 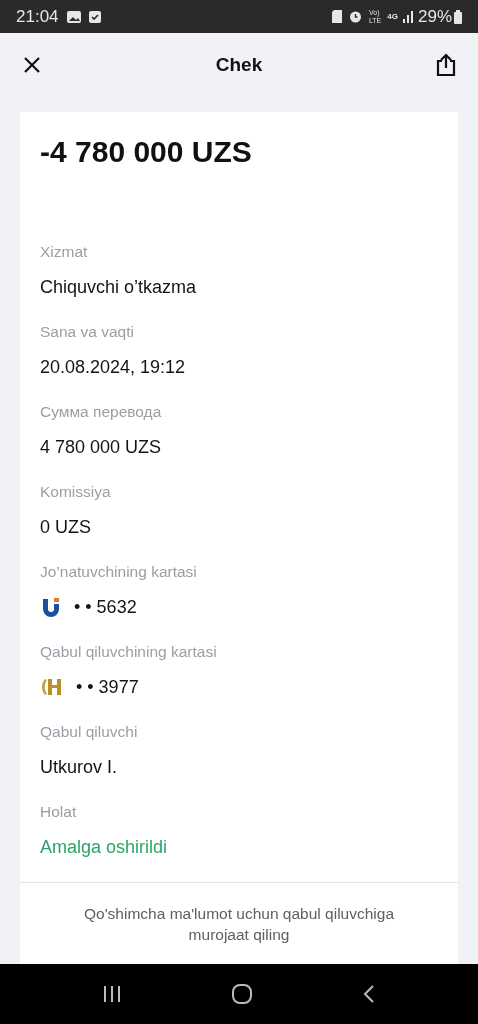 I want to click on footer-note: Qo'shimcha ma'lumot uchun qabul qiluvchiga murojaat qiling, so click(x=239, y=924).